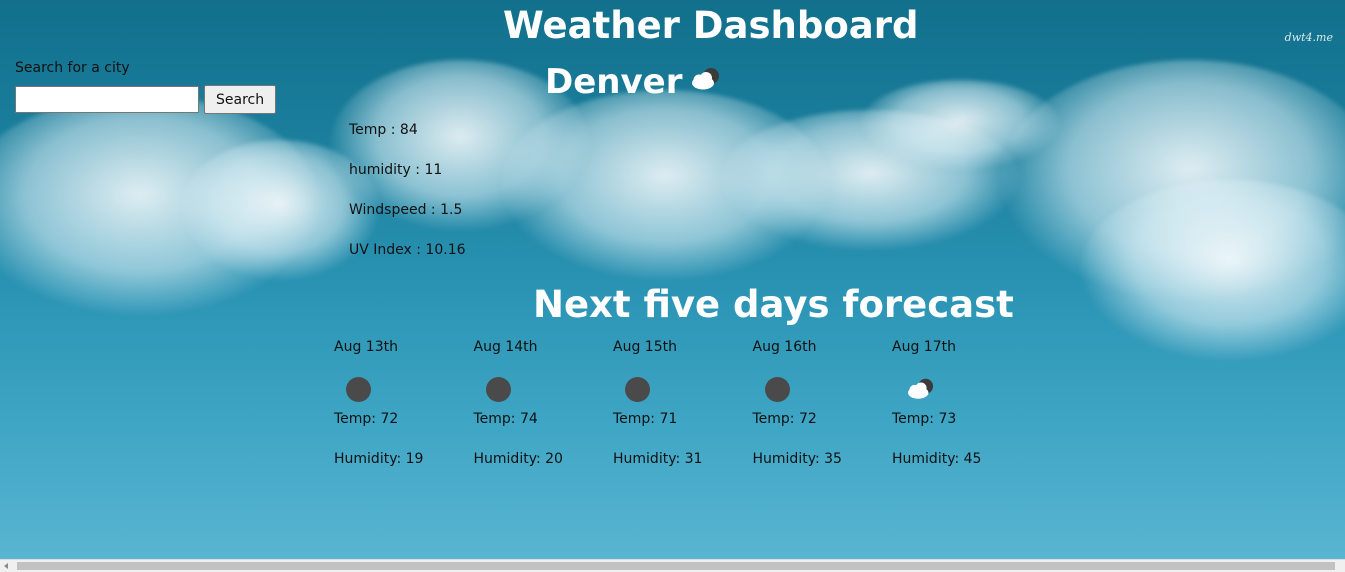 The image size is (1345, 572). What do you see at coordinates (773, 304) in the screenshot?
I see `forecast-title: Next five days forecast` at bounding box center [773, 304].